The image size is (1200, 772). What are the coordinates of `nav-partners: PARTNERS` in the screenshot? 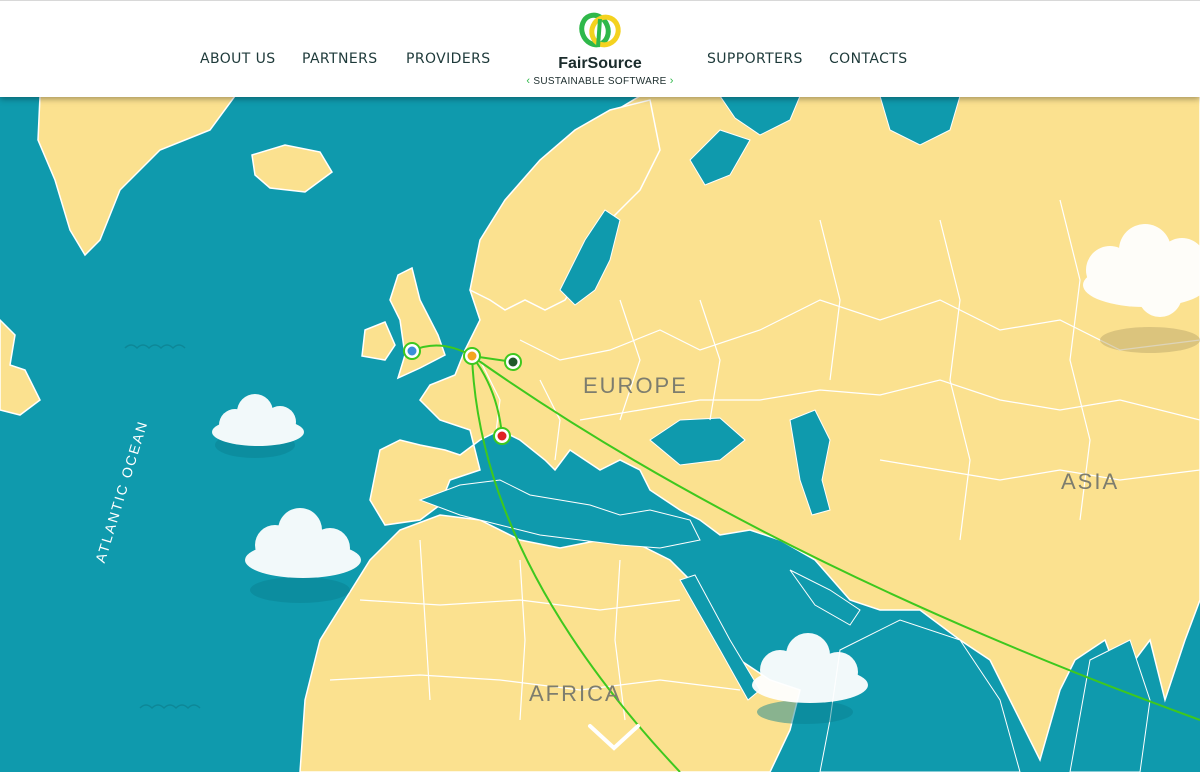 It's located at (340, 59).